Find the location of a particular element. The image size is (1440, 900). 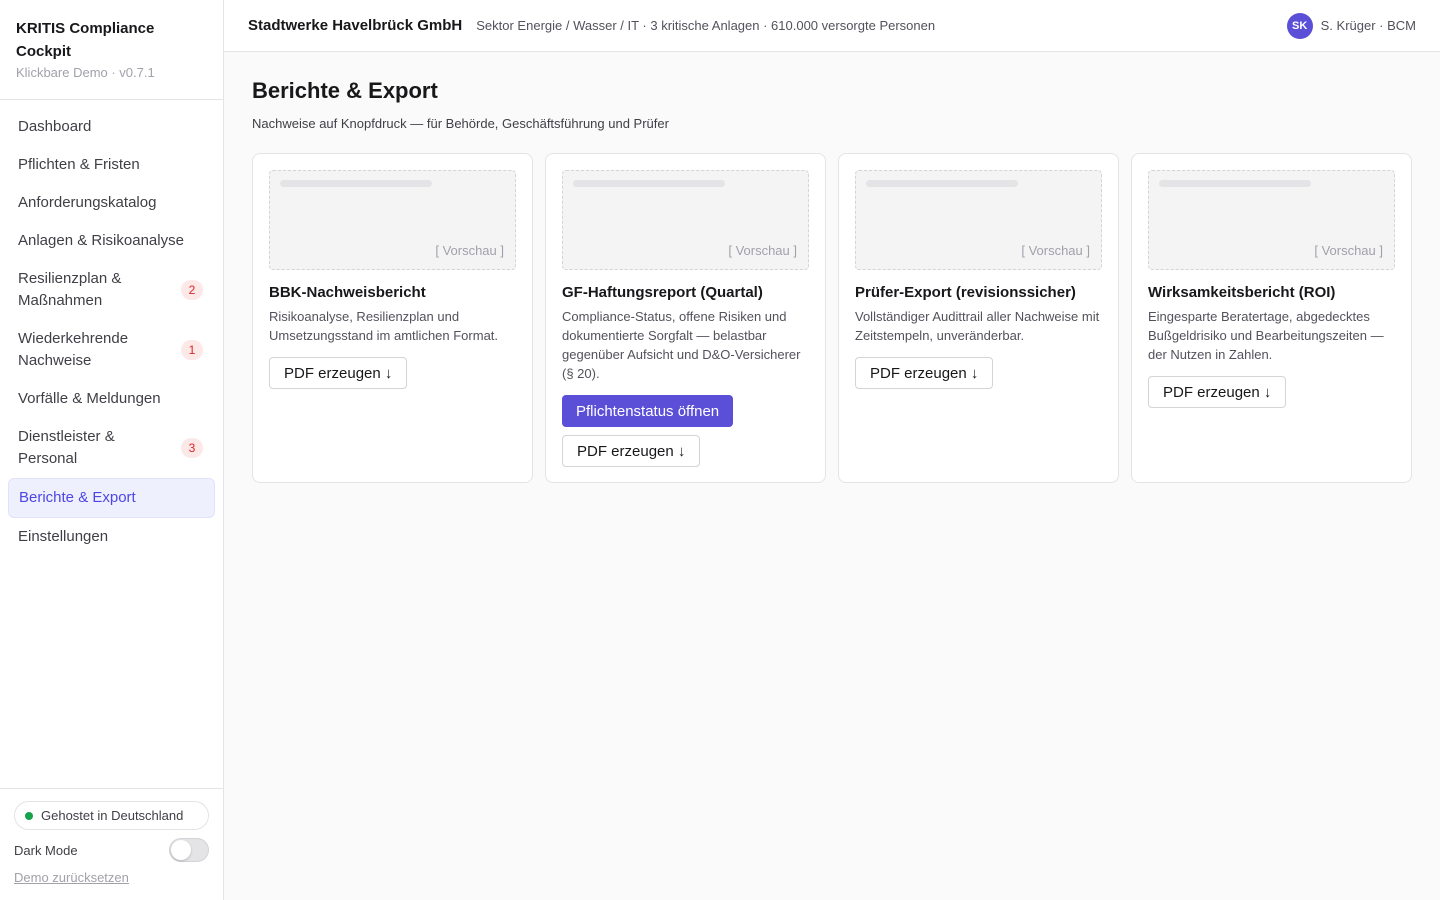

sidebar-item-label: Dienstleister & Personal is located at coordinates (66, 447).